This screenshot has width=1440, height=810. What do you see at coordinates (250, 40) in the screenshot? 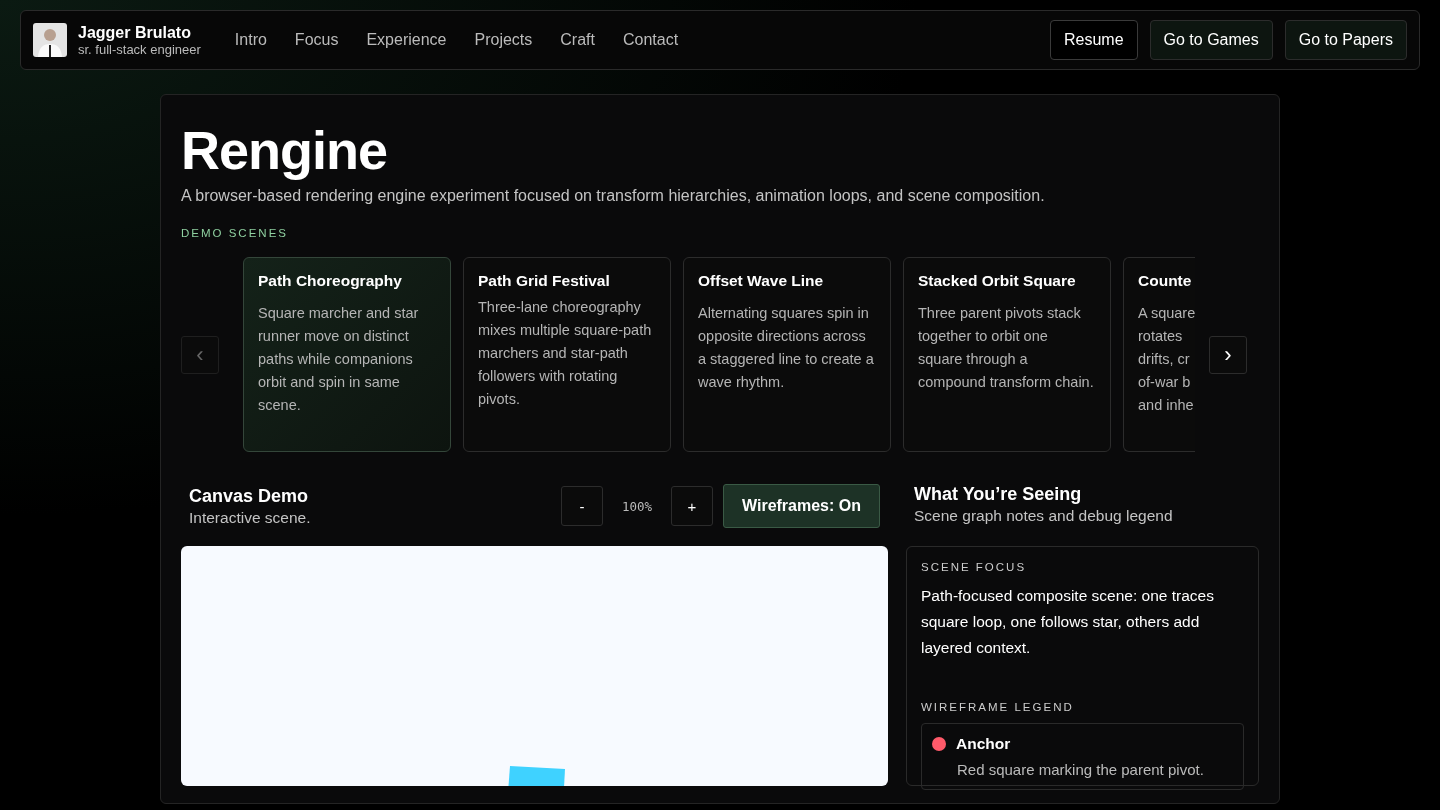
I see `nav-link: Intro` at bounding box center [250, 40].